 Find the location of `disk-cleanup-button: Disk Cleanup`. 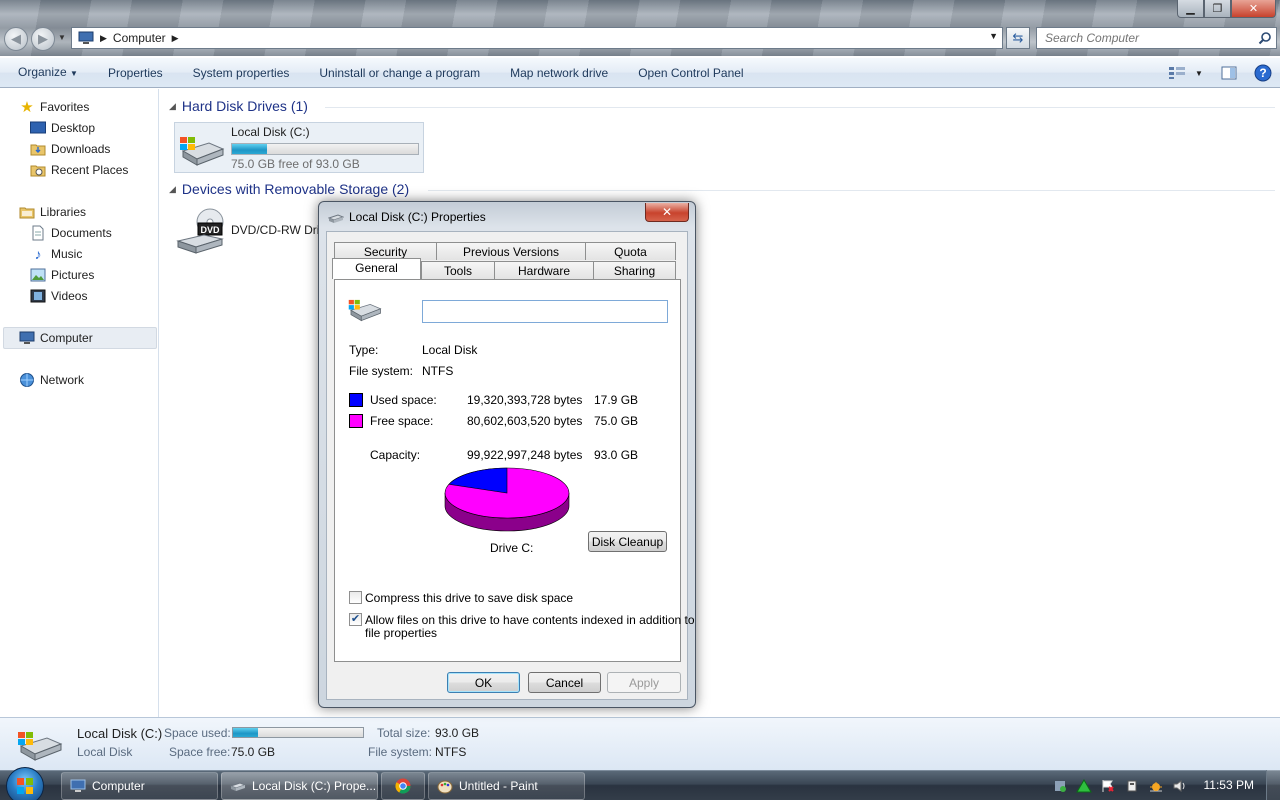

disk-cleanup-button: Disk Cleanup is located at coordinates (627, 541).